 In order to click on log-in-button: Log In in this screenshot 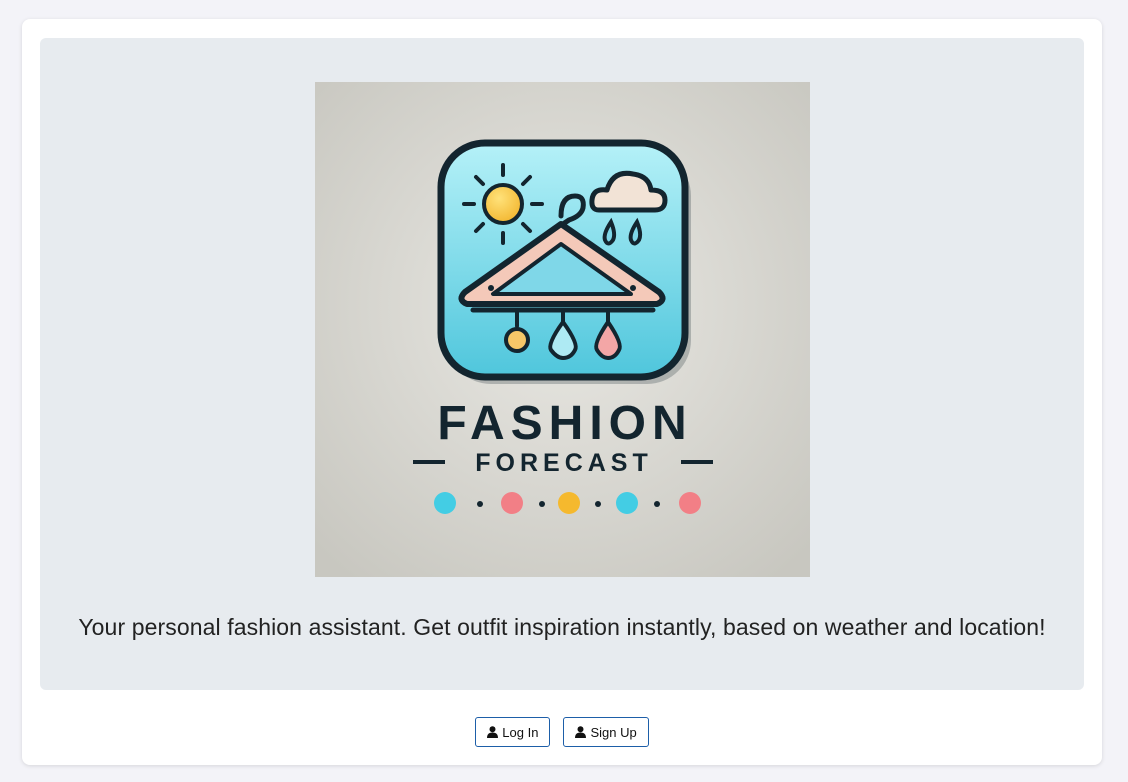, I will do `click(513, 732)`.